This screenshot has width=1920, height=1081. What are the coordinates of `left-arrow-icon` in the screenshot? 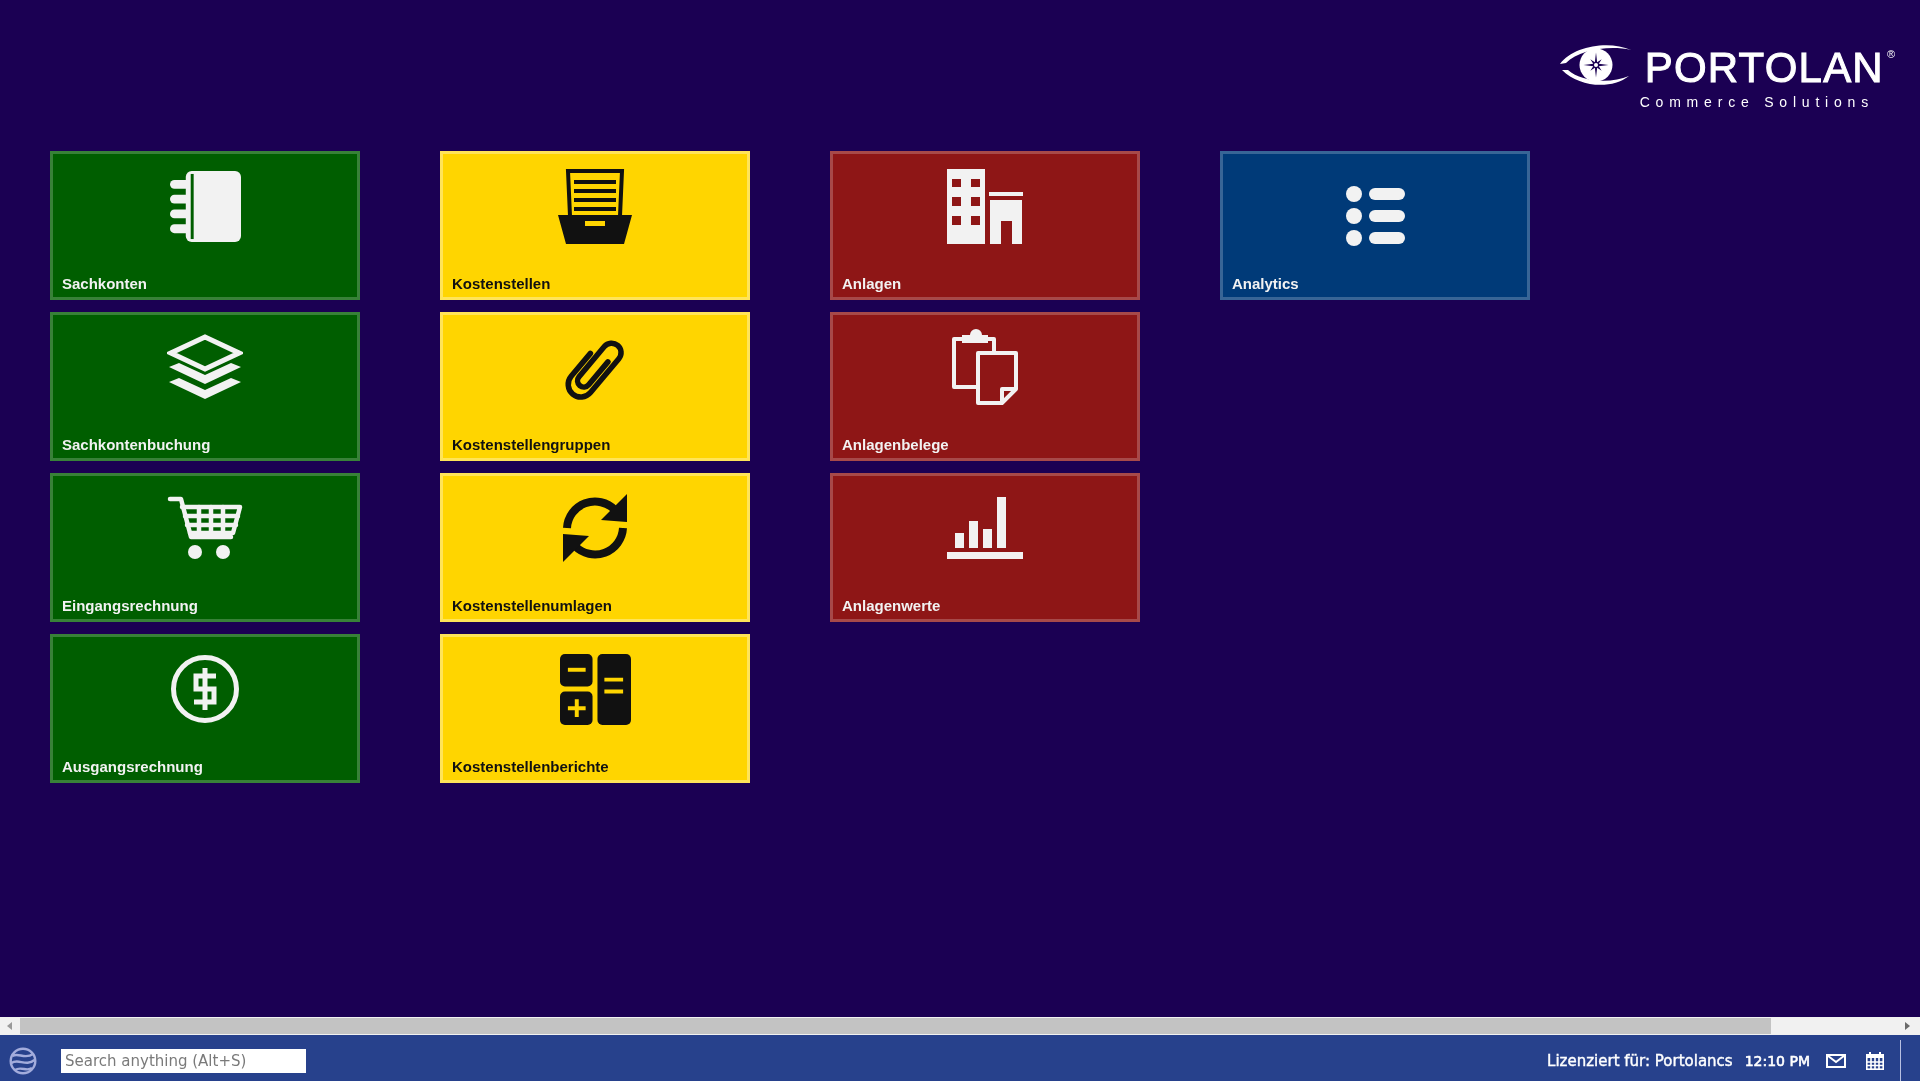 It's located at (9, 1026).